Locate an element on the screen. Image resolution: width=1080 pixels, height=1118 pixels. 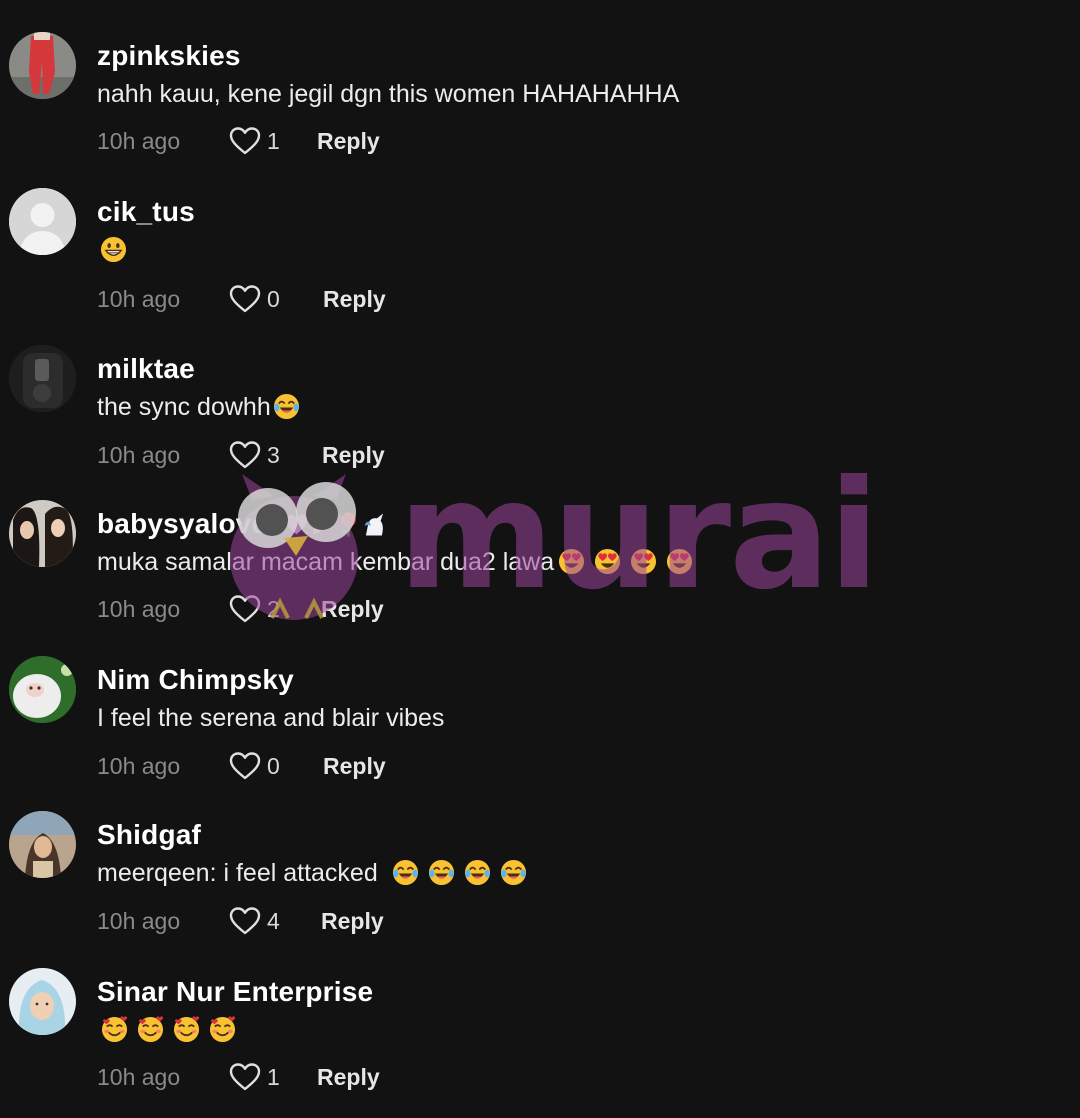
avatar-white-monkey-photo is located at coordinates (42, 689).